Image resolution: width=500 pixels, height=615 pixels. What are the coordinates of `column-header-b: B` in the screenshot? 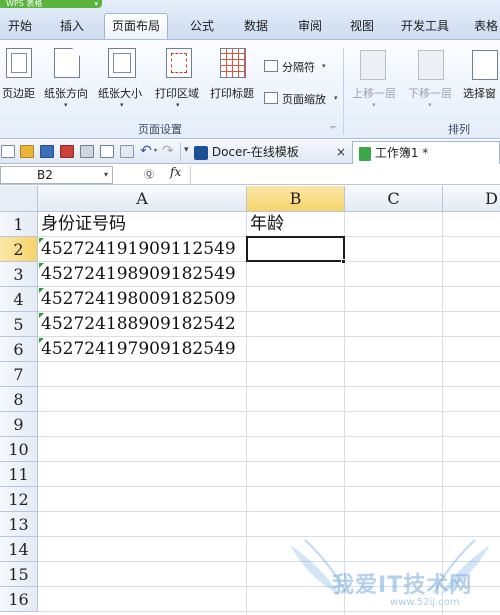 It's located at (296, 199).